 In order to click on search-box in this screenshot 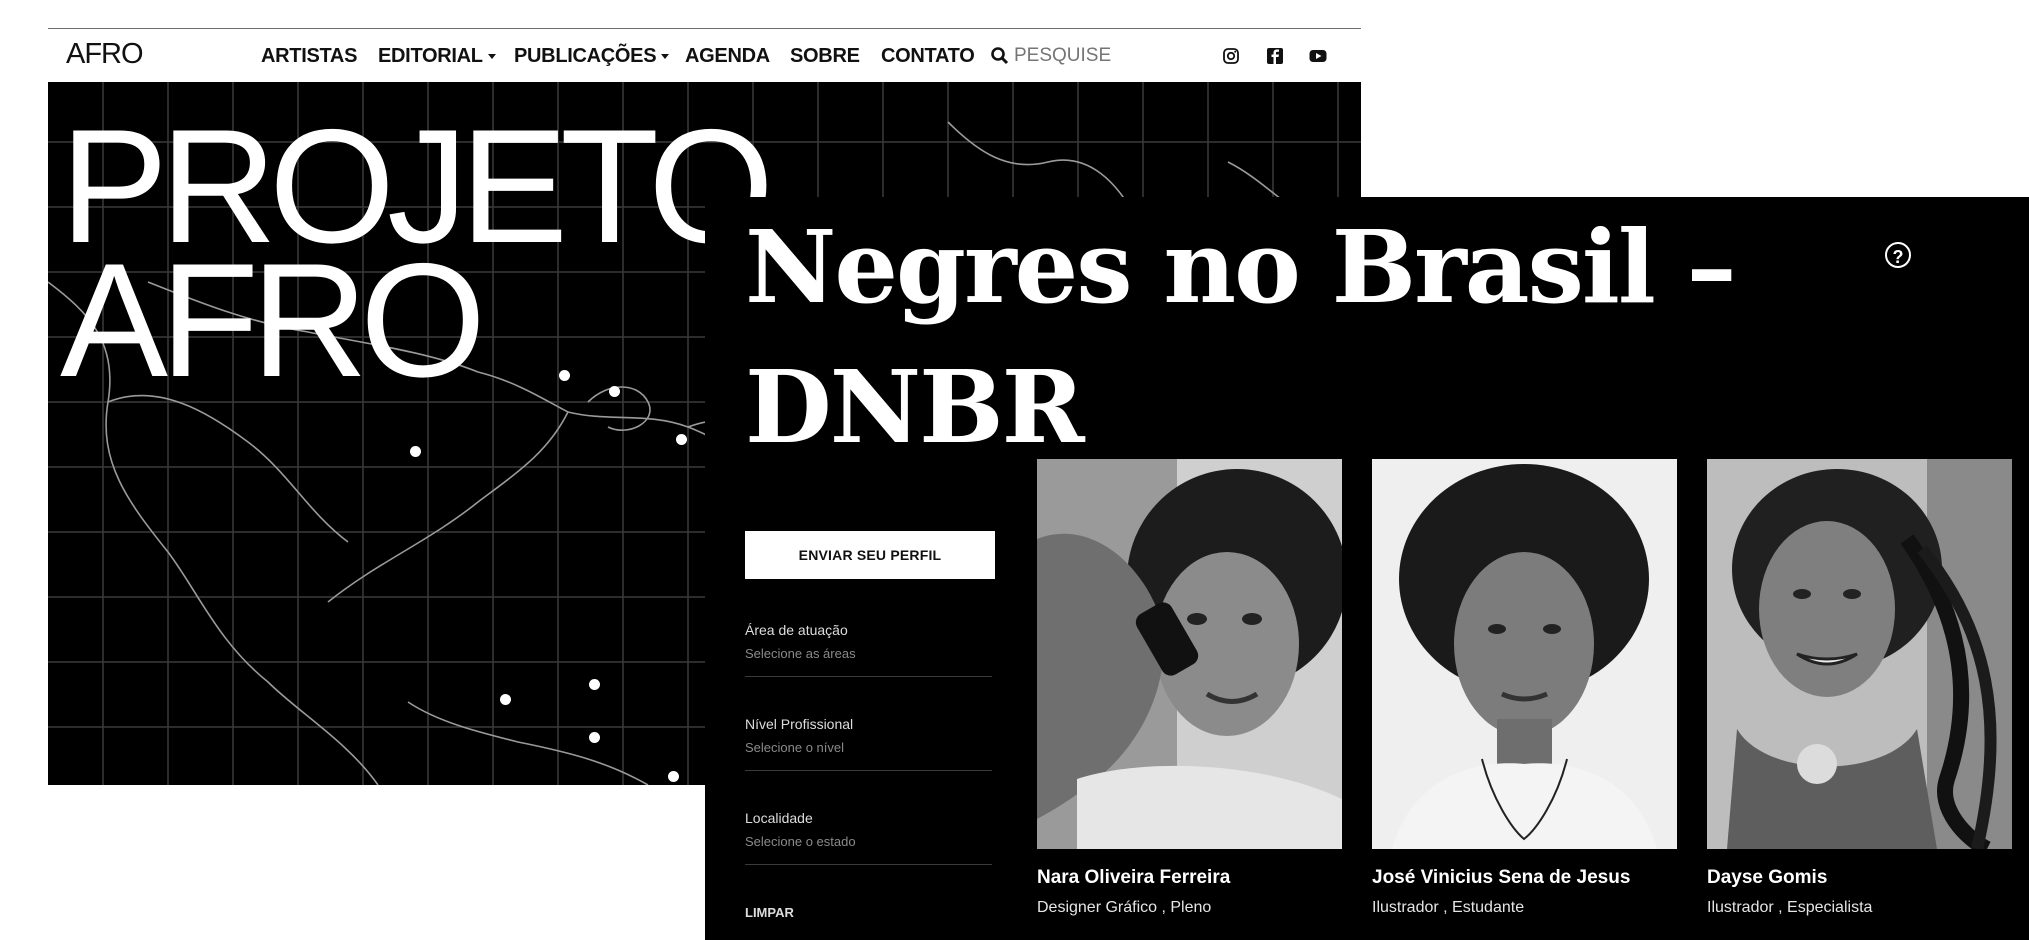, I will do `click(1058, 57)`.